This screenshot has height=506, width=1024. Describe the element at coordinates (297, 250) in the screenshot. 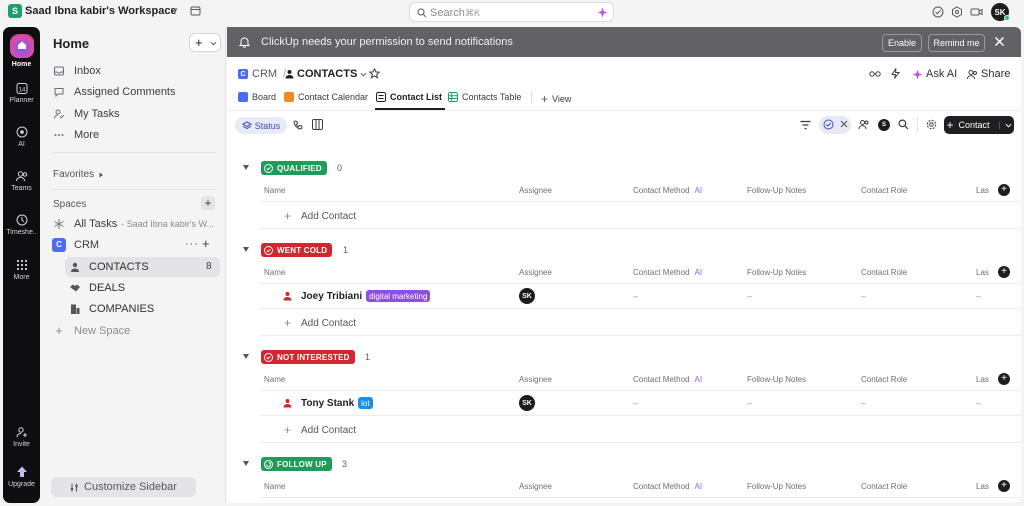

I see `status-pill-went-cold: WENT COLD` at that location.